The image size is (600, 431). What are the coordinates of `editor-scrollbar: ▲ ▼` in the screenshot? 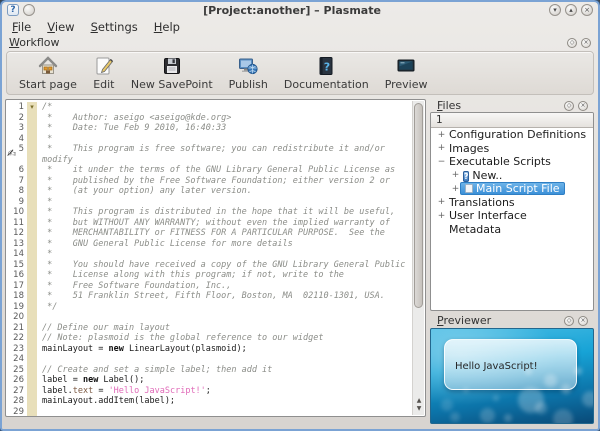 It's located at (418, 258).